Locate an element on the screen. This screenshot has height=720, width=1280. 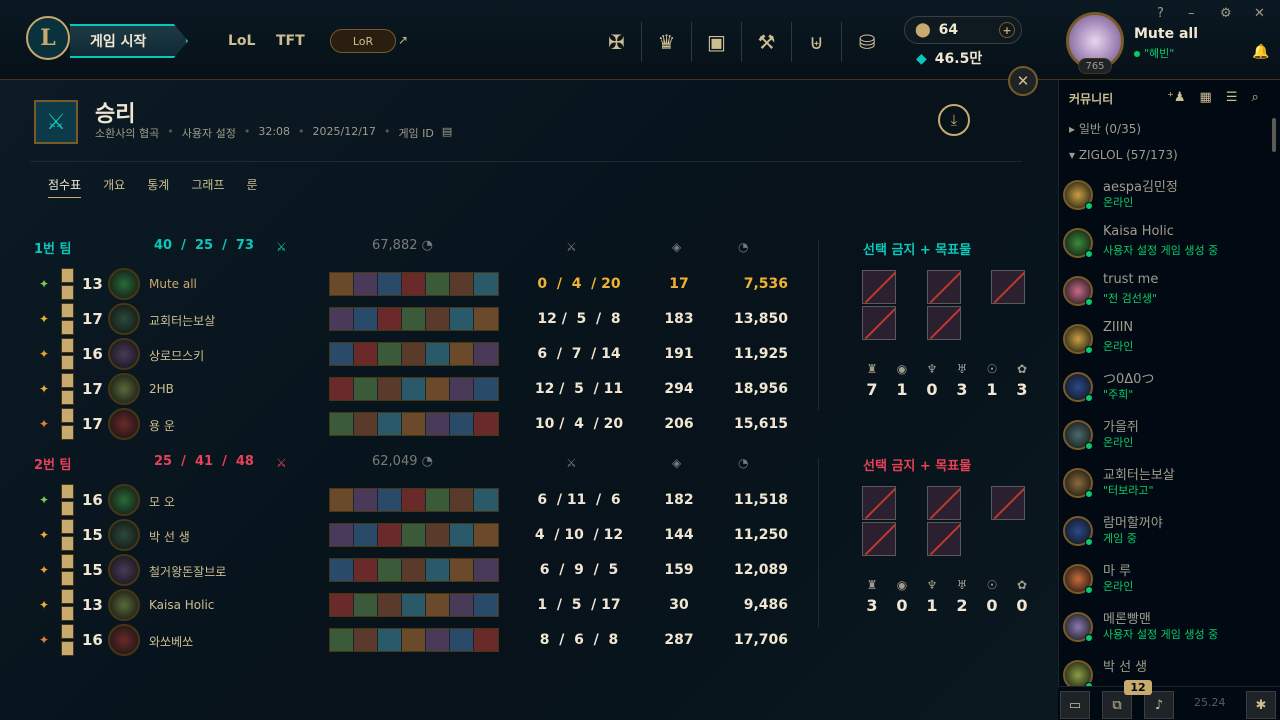
tab-overview: 개요 is located at coordinates (114, 187).